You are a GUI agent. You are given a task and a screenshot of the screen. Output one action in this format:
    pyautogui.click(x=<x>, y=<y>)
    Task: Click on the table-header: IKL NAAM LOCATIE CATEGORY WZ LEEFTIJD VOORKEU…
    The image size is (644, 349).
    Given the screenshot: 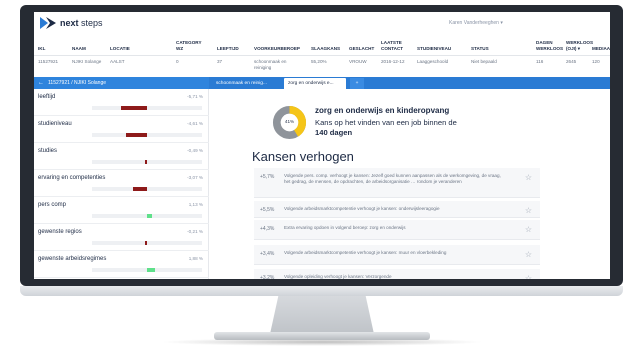 What is the action you would take?
    pyautogui.click(x=322, y=47)
    